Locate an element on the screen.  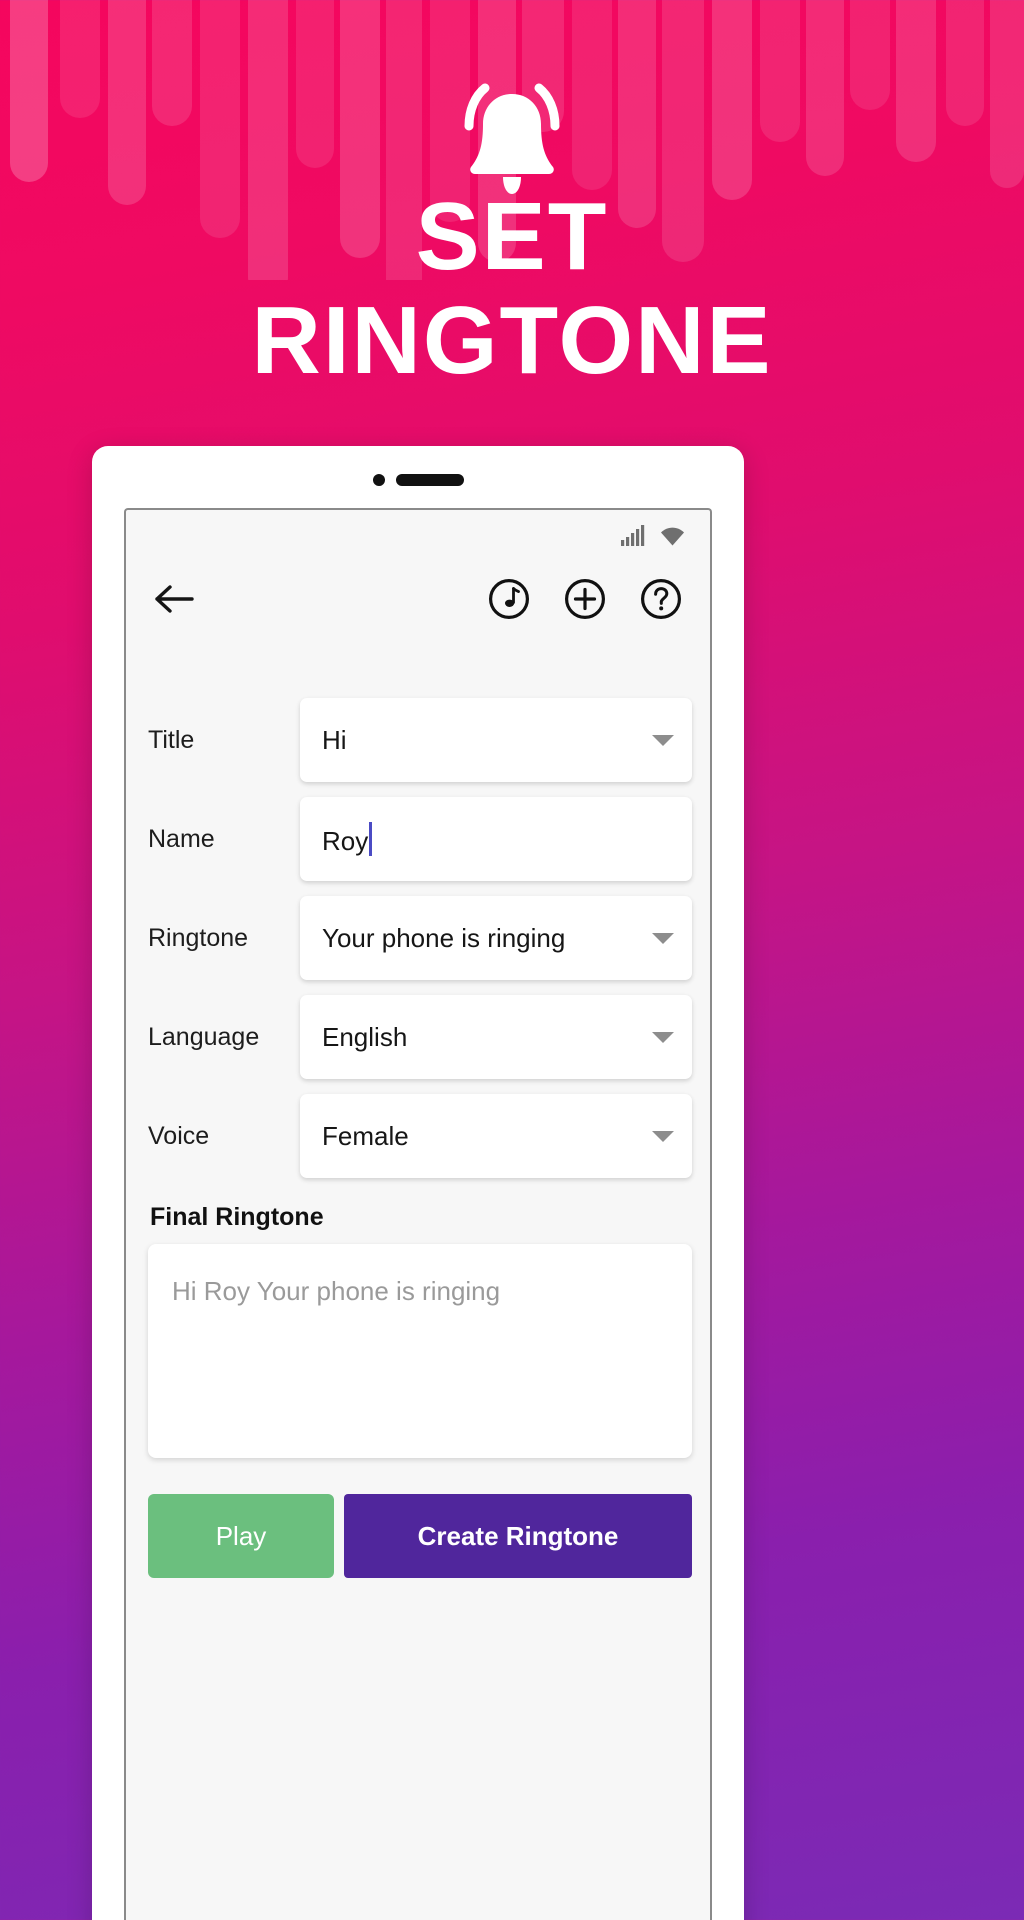
language-value: English is located at coordinates (365, 1036).